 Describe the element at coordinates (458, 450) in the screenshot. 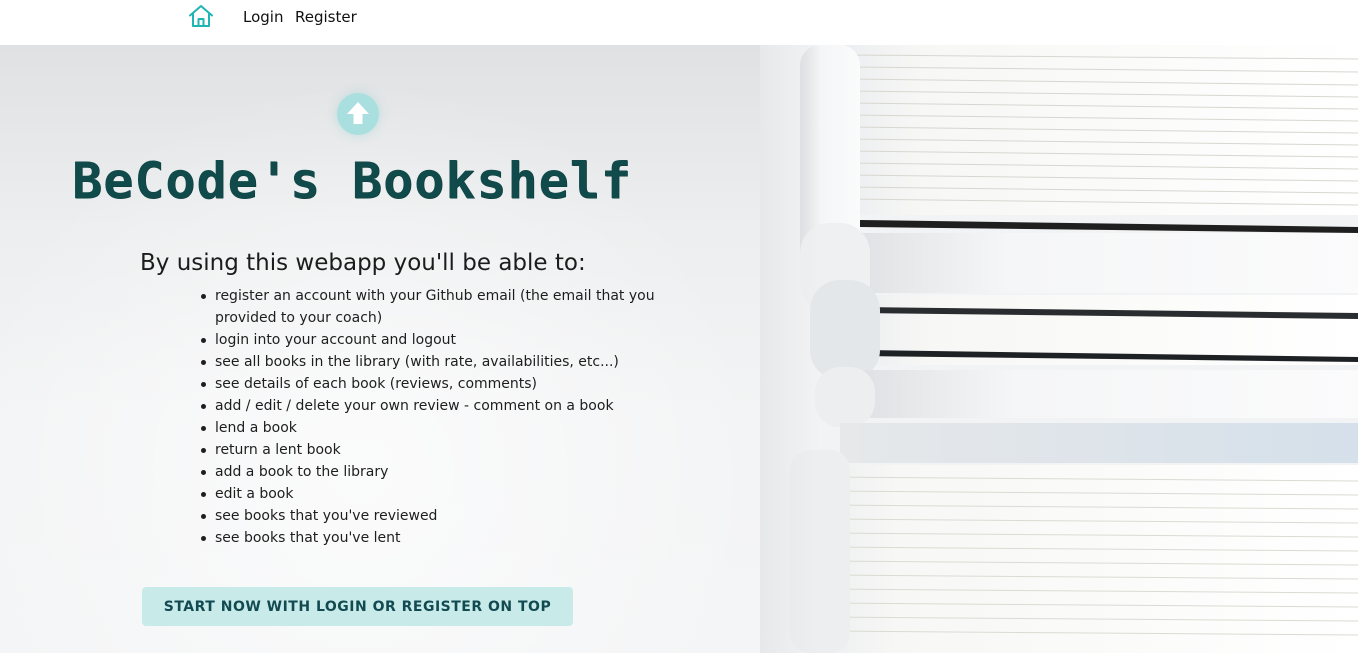

I see `list-item: return a lent book` at that location.